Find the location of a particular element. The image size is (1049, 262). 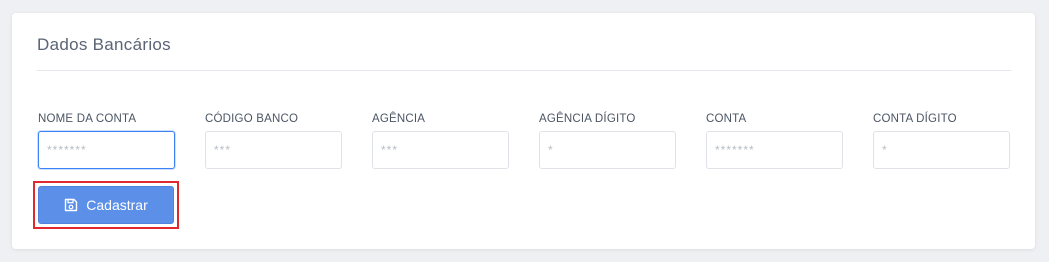

agency-digit-input is located at coordinates (607, 150).